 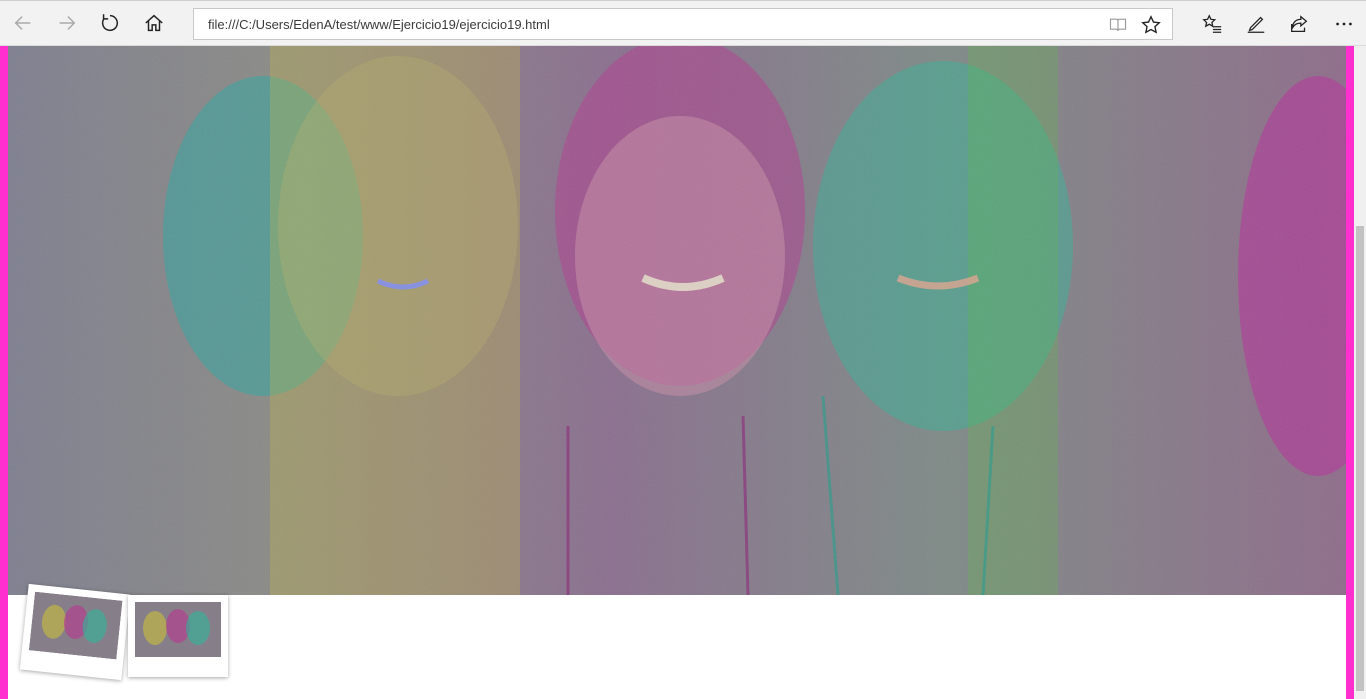 I want to click on top-divider, so click(x=683, y=0).